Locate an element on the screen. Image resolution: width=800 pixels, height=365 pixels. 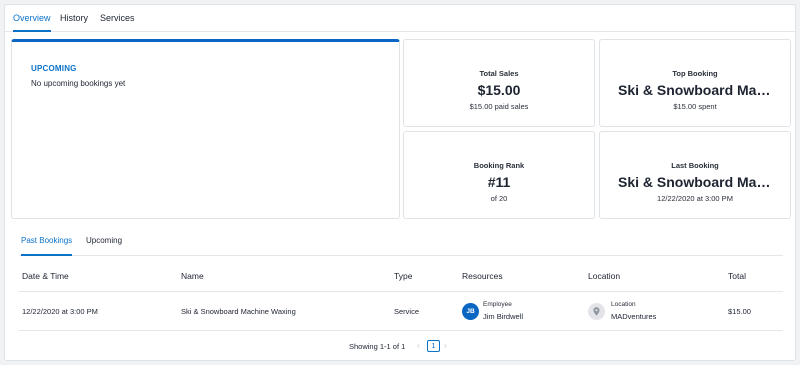
total-sales-card: Total Sales $15.00 $15.00 paid sales is located at coordinates (499, 83).